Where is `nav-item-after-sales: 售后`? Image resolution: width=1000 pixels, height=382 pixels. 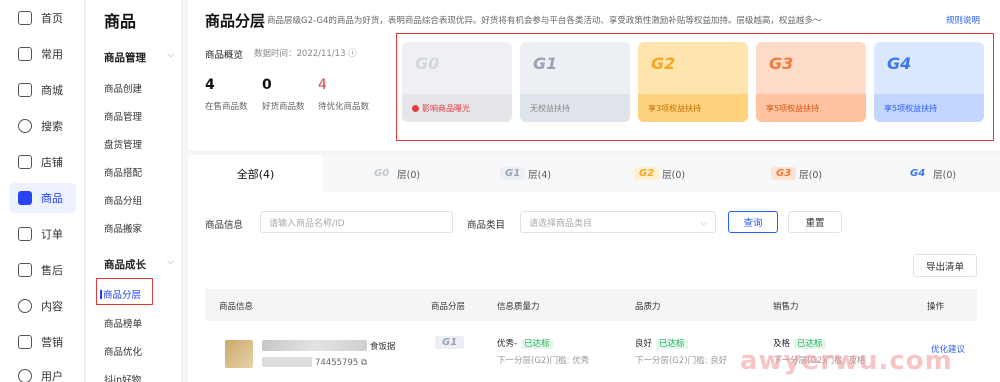
nav-item-after-sales: 售后 is located at coordinates (43, 270).